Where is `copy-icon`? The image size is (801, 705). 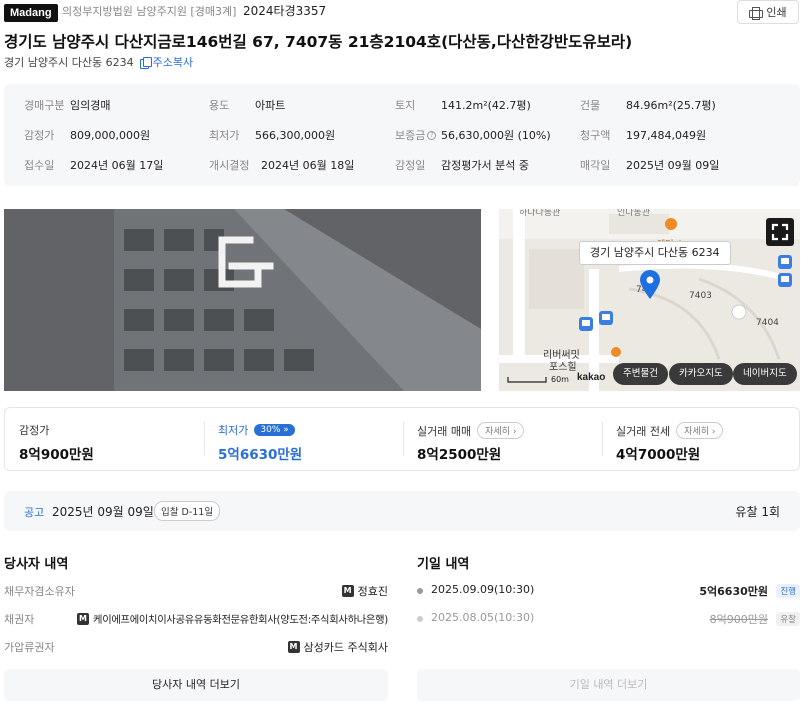 copy-icon is located at coordinates (145, 63).